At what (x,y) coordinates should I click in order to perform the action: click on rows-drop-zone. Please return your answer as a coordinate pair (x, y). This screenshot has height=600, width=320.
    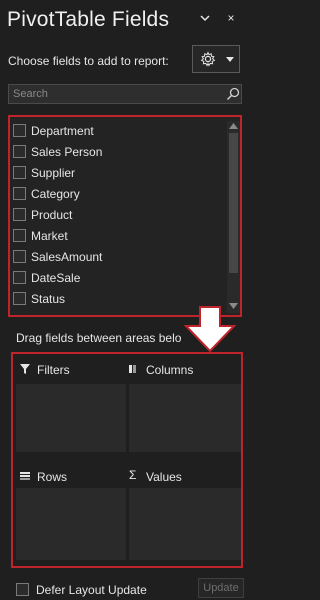
    Looking at the image, I should click on (71, 524).